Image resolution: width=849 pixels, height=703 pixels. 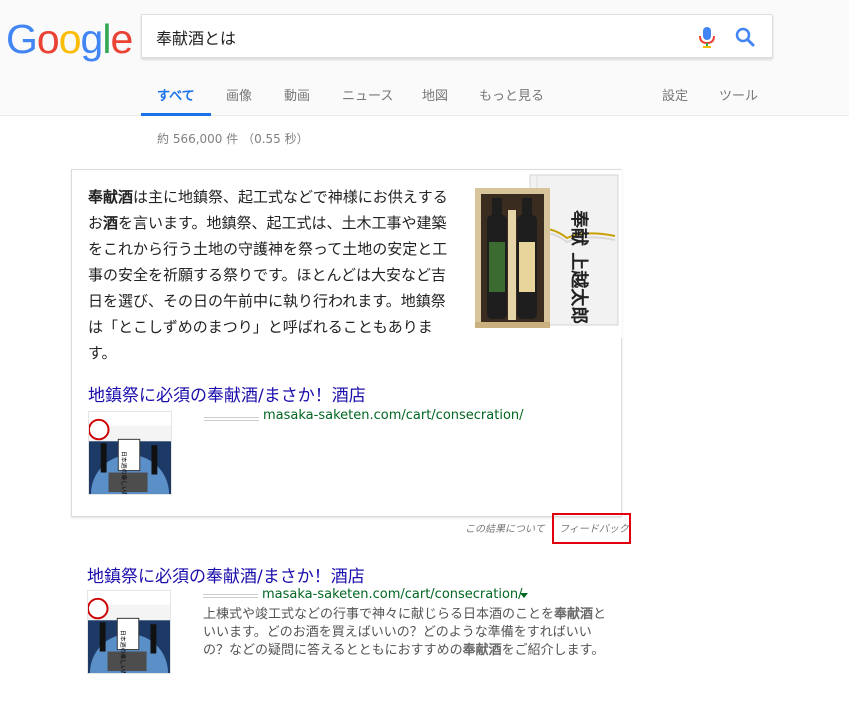 I want to click on feedback-link: フィードバック, so click(x=594, y=527).